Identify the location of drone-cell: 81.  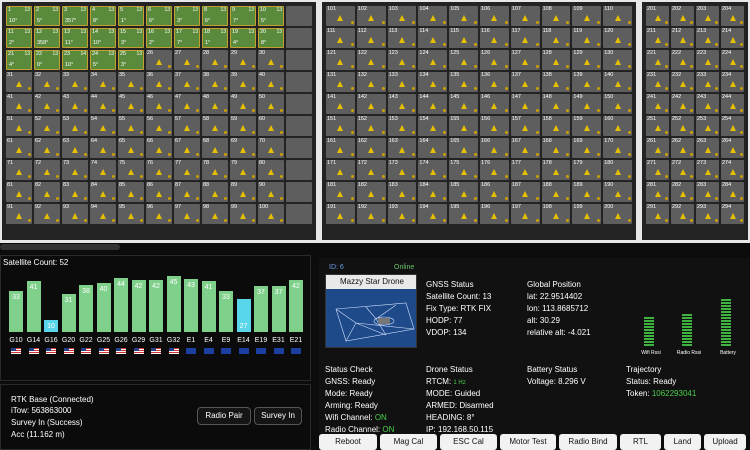
(19, 192).